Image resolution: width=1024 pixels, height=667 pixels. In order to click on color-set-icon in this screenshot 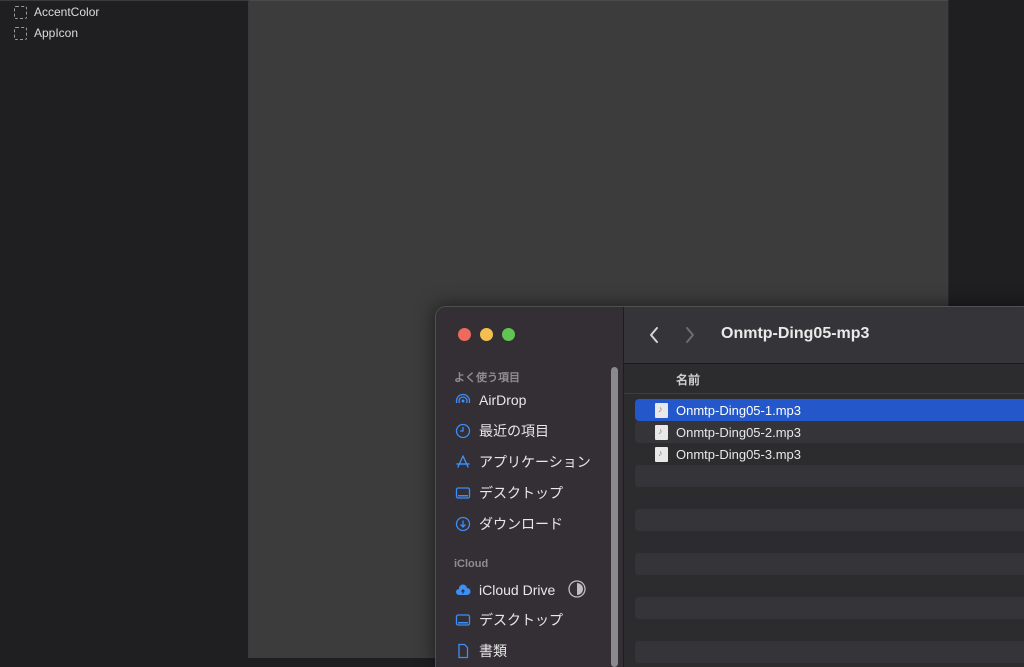, I will do `click(20, 12)`.